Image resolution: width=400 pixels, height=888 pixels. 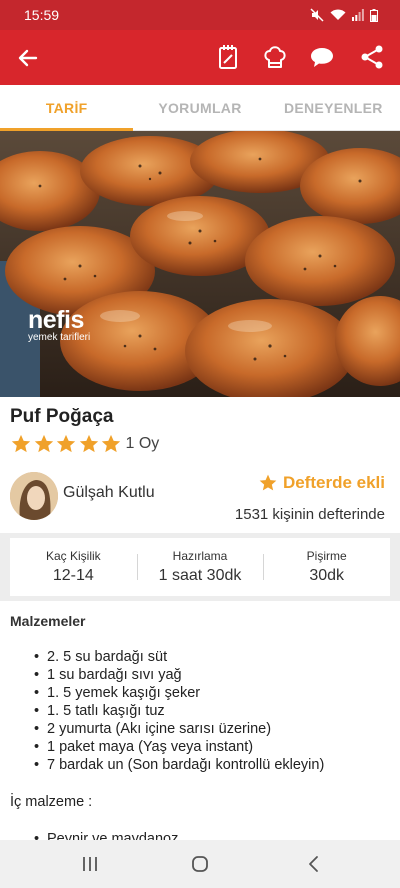 What do you see at coordinates (200, 15) in the screenshot?
I see `status-bar: 15:59` at bounding box center [200, 15].